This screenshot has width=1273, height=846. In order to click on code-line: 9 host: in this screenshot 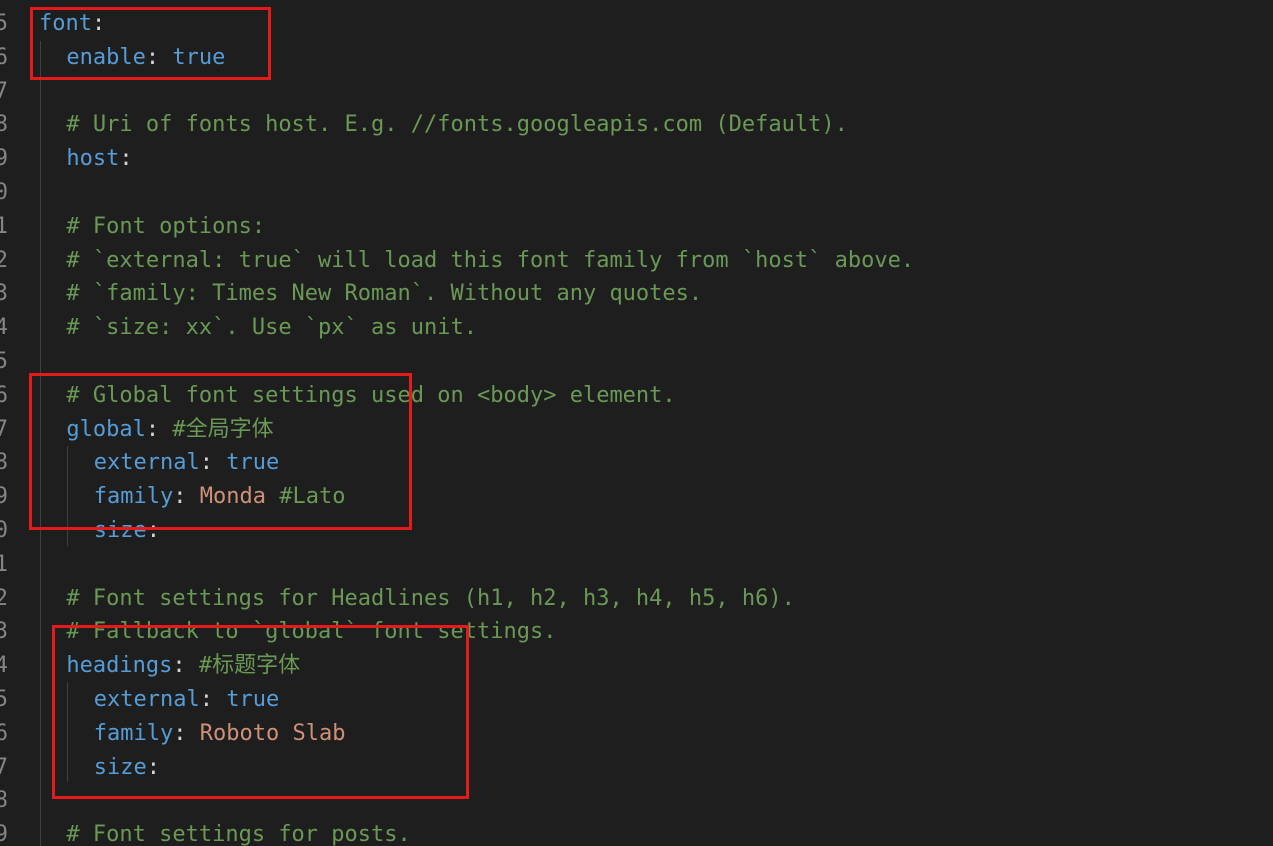, I will do `click(636, 159)`.